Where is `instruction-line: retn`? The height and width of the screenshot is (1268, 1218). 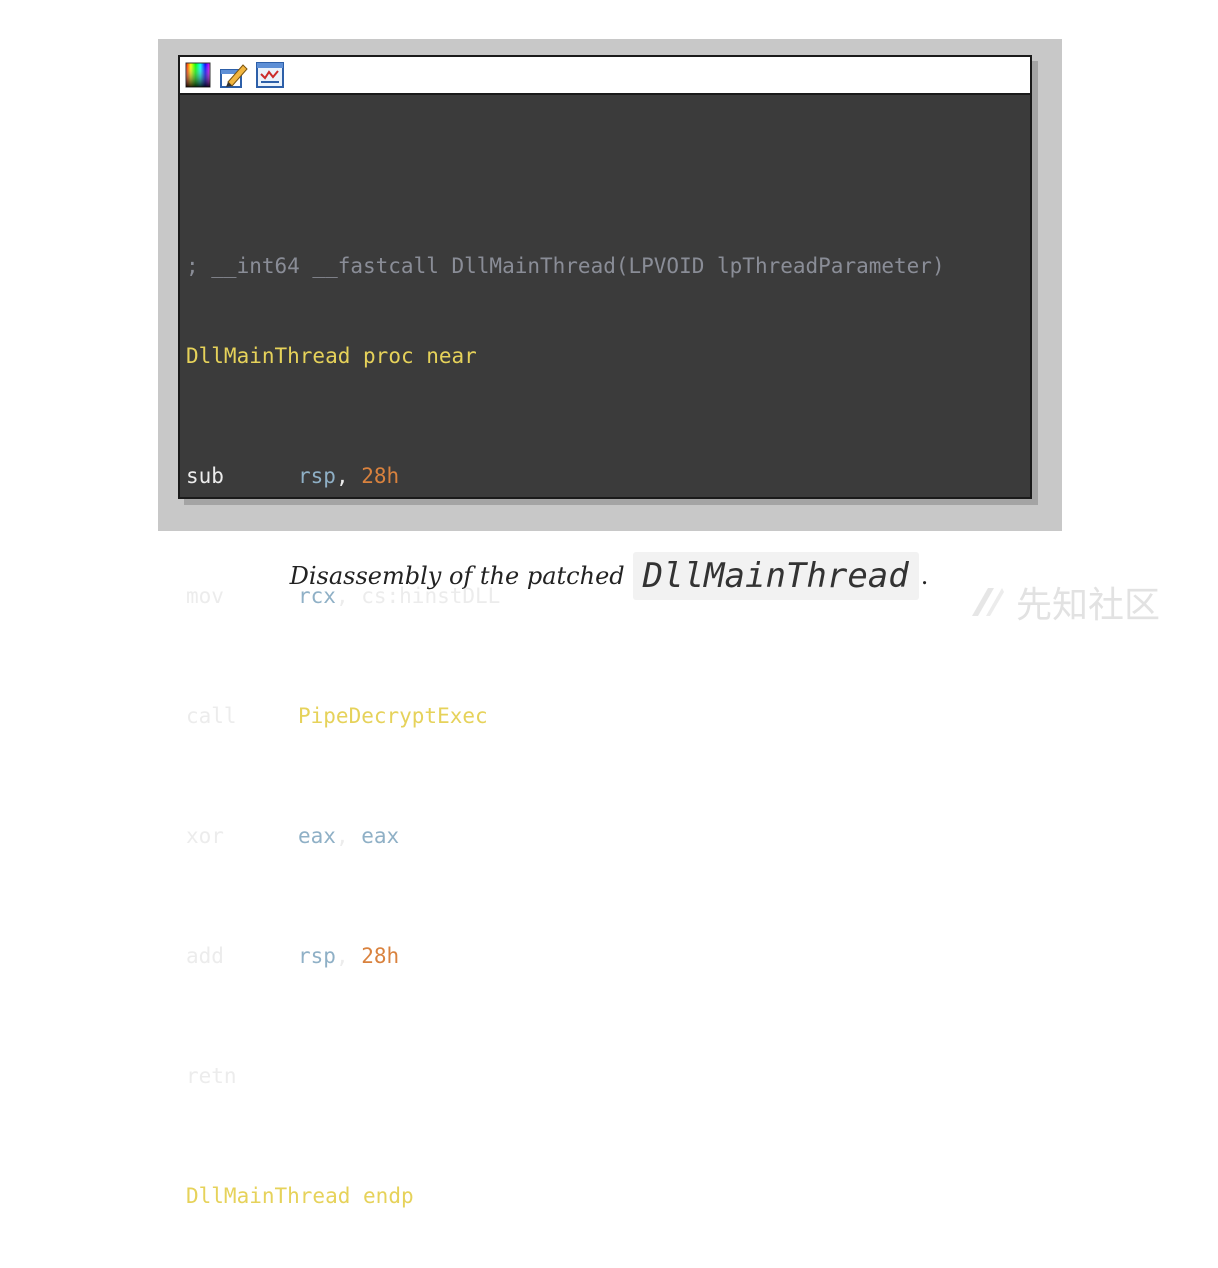
instruction-line: retn is located at coordinates (565, 1076).